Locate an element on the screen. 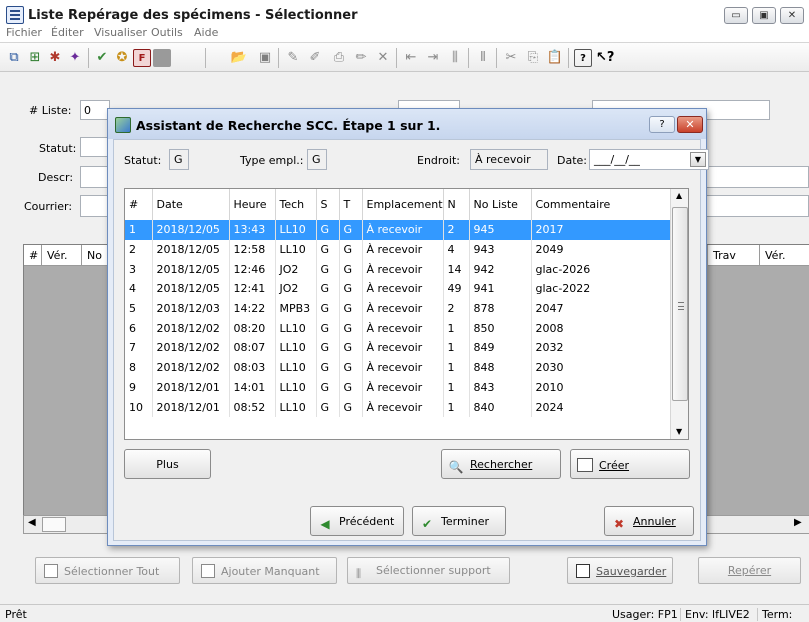  maximize-button: ▣ is located at coordinates (764, 15).